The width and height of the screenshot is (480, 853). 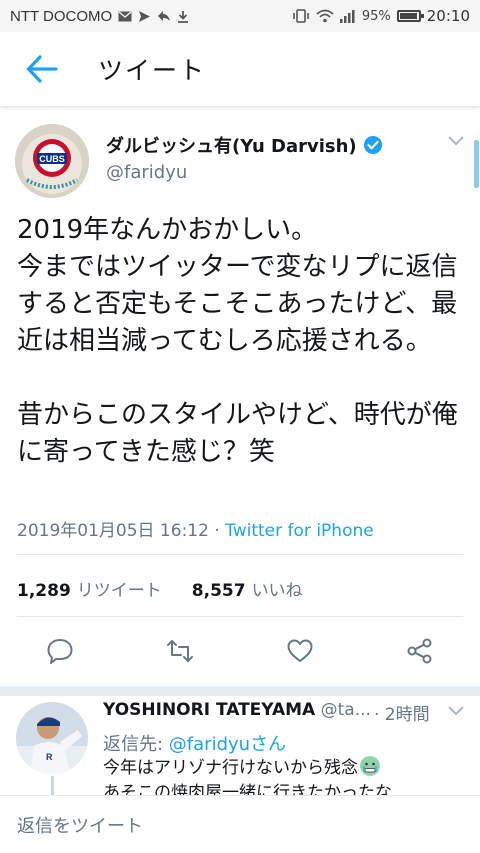 I want to click on author-name-row: ダルビッシュ有(Yu Darvish), so click(x=244, y=145).